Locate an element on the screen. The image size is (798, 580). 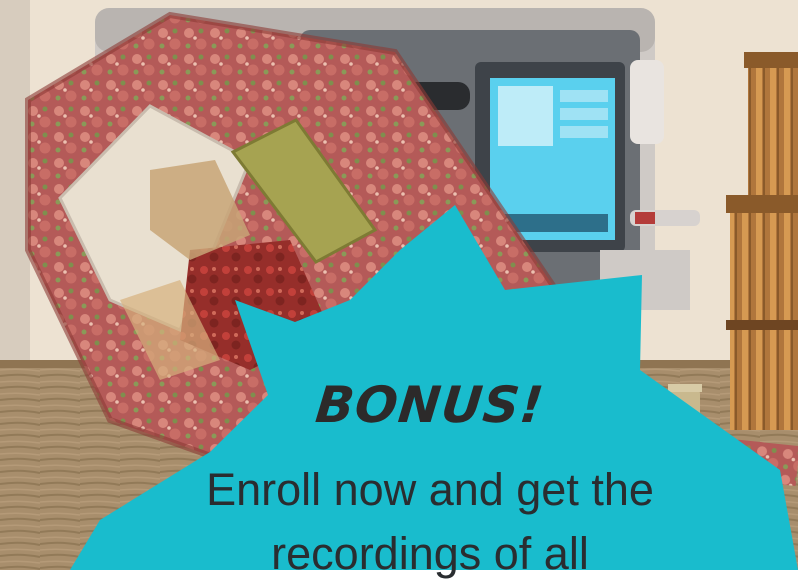
badge-text-line-1: Enroll now and get the is located at coordinates (430, 489).